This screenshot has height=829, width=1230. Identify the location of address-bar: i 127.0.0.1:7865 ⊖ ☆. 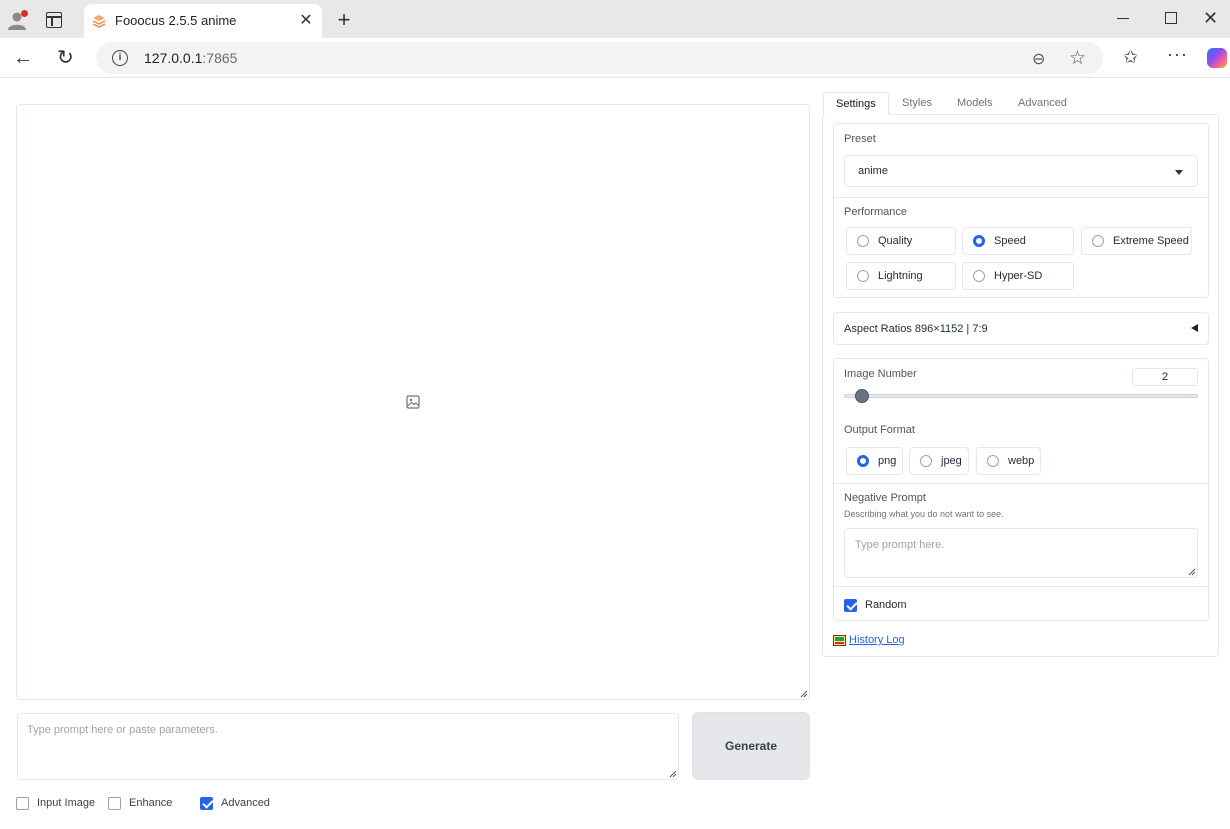
(599, 58).